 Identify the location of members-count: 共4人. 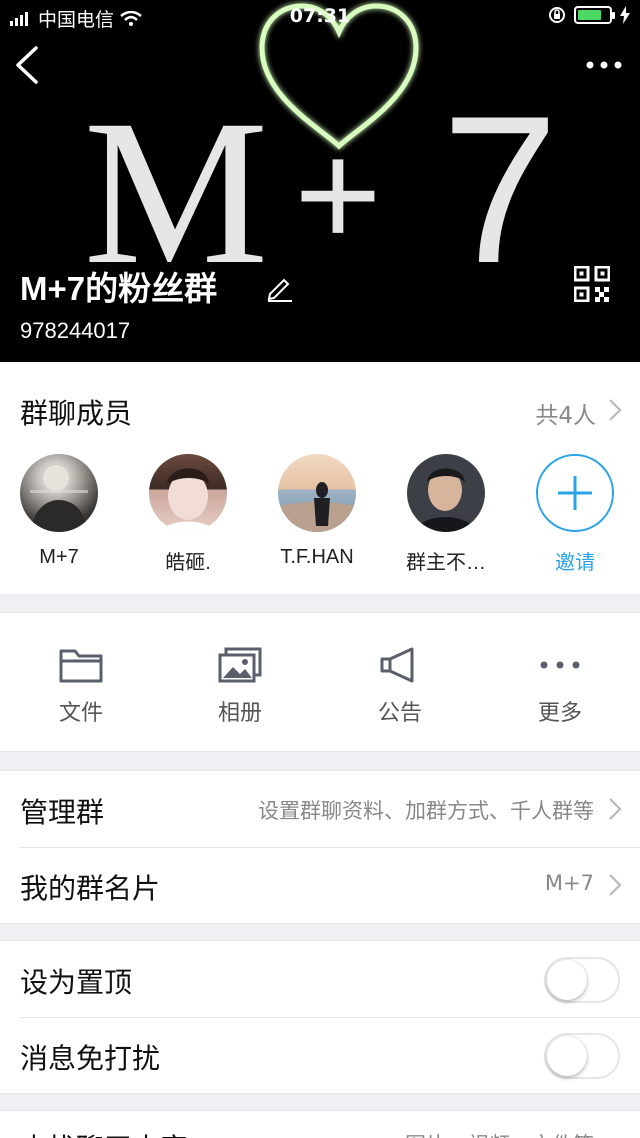
(565, 413).